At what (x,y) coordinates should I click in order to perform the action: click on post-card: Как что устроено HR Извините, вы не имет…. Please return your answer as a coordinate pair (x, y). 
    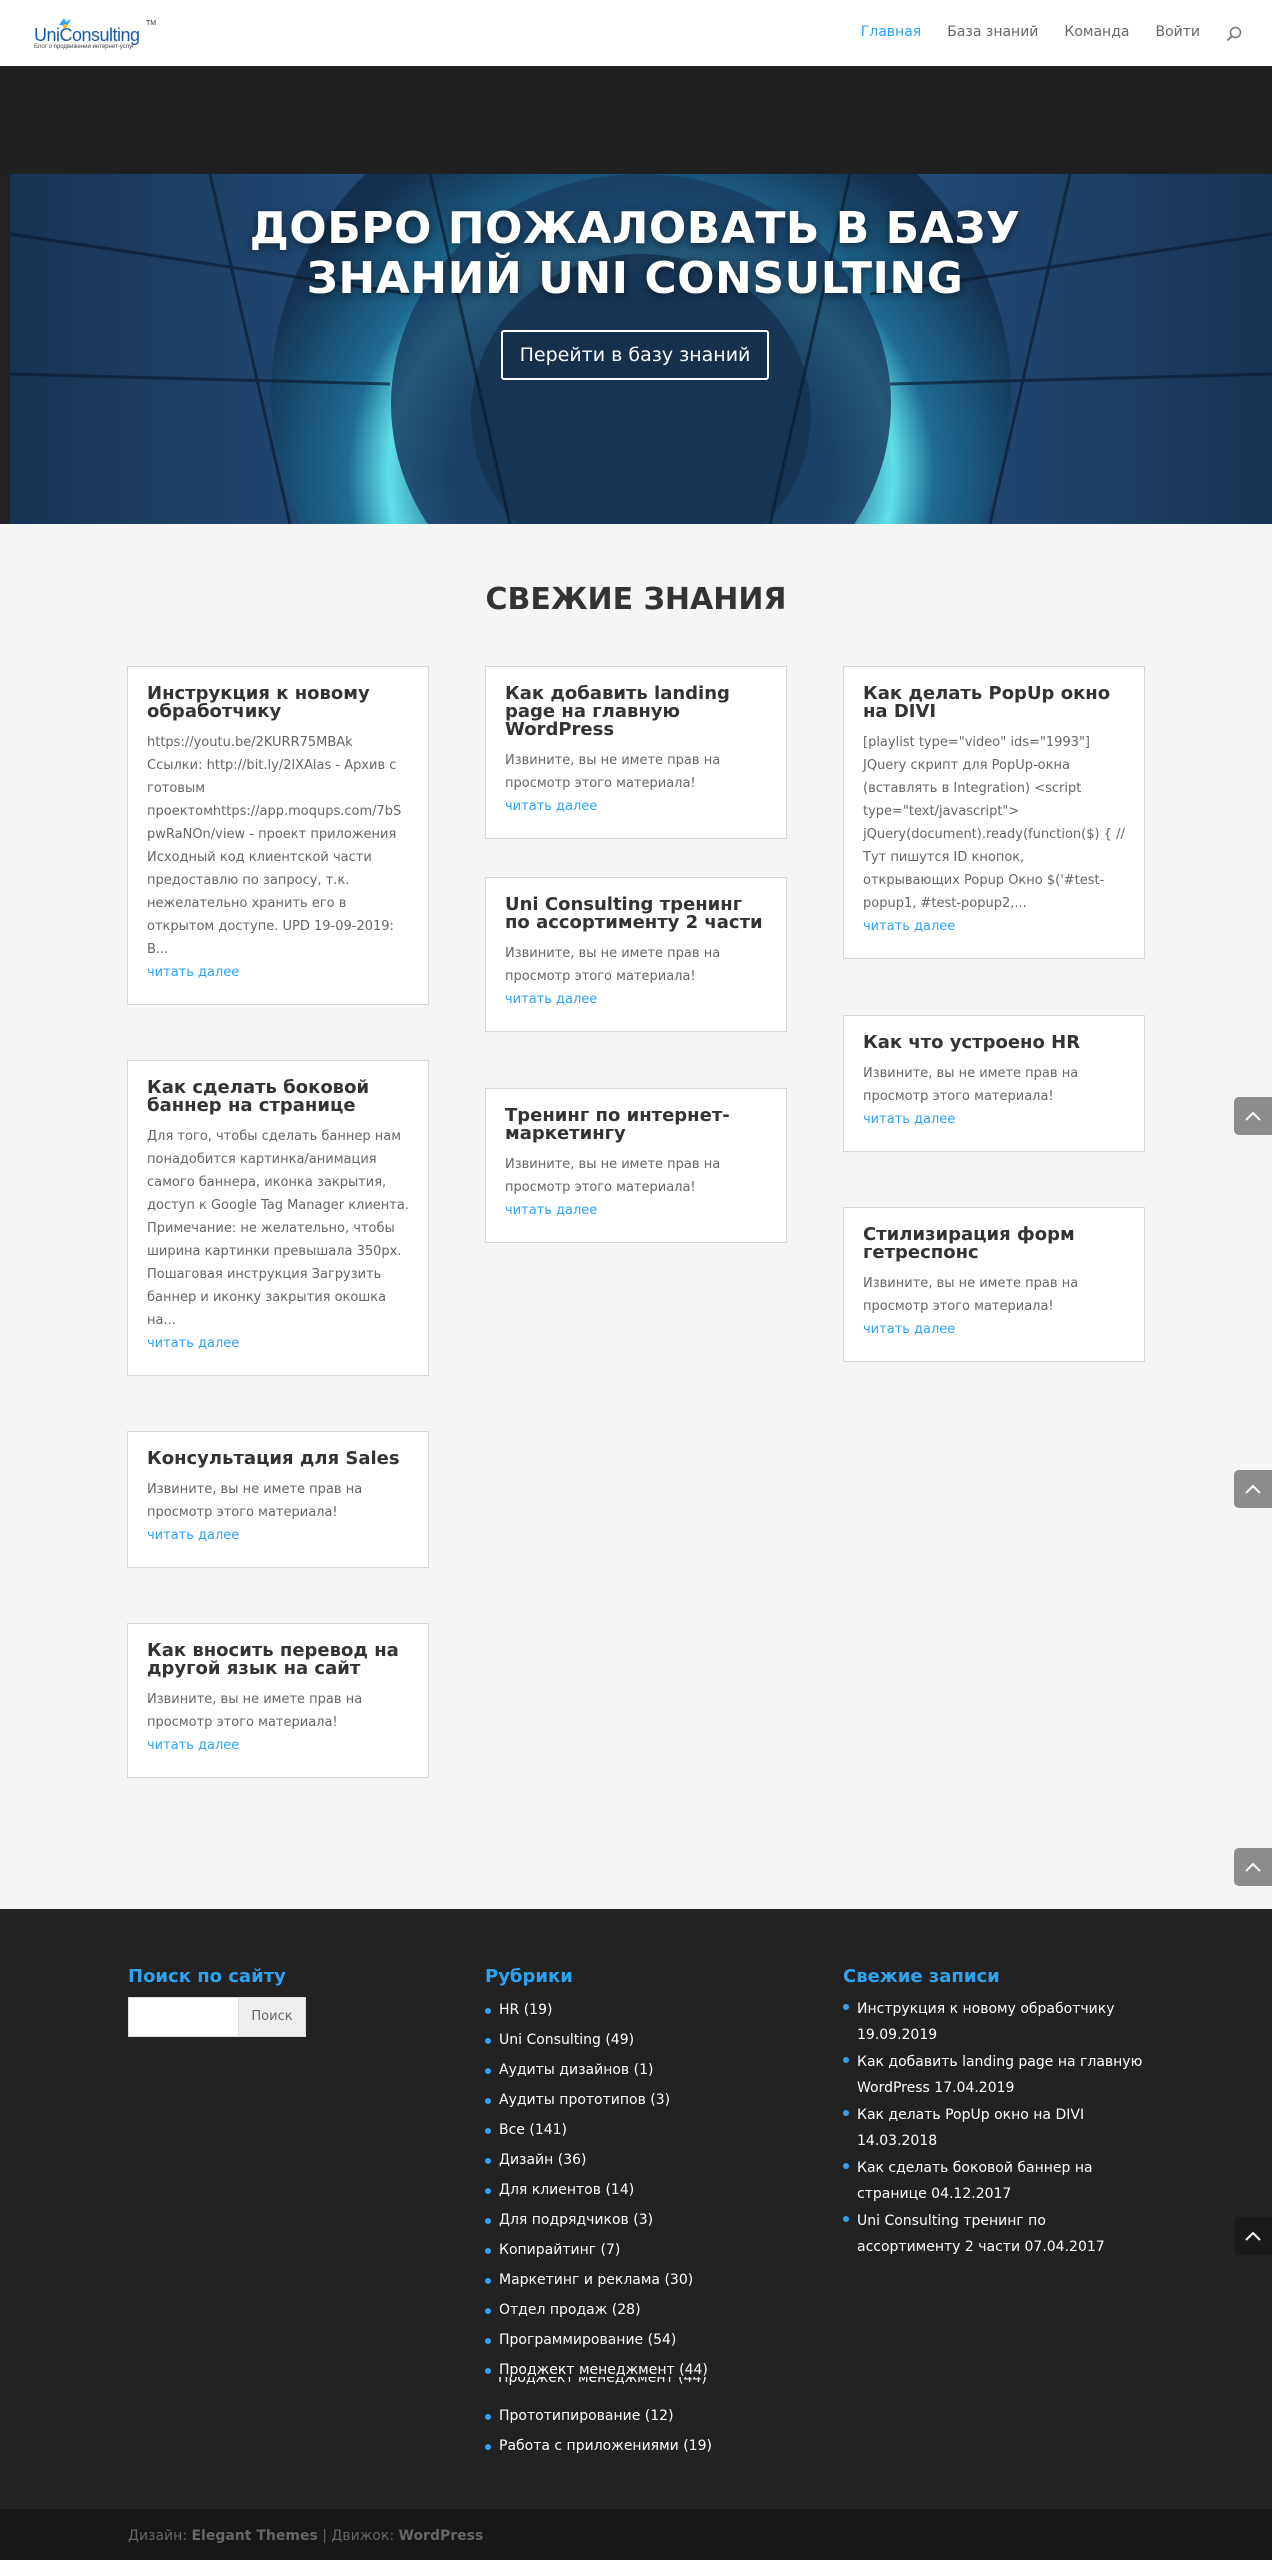
    Looking at the image, I should click on (994, 1083).